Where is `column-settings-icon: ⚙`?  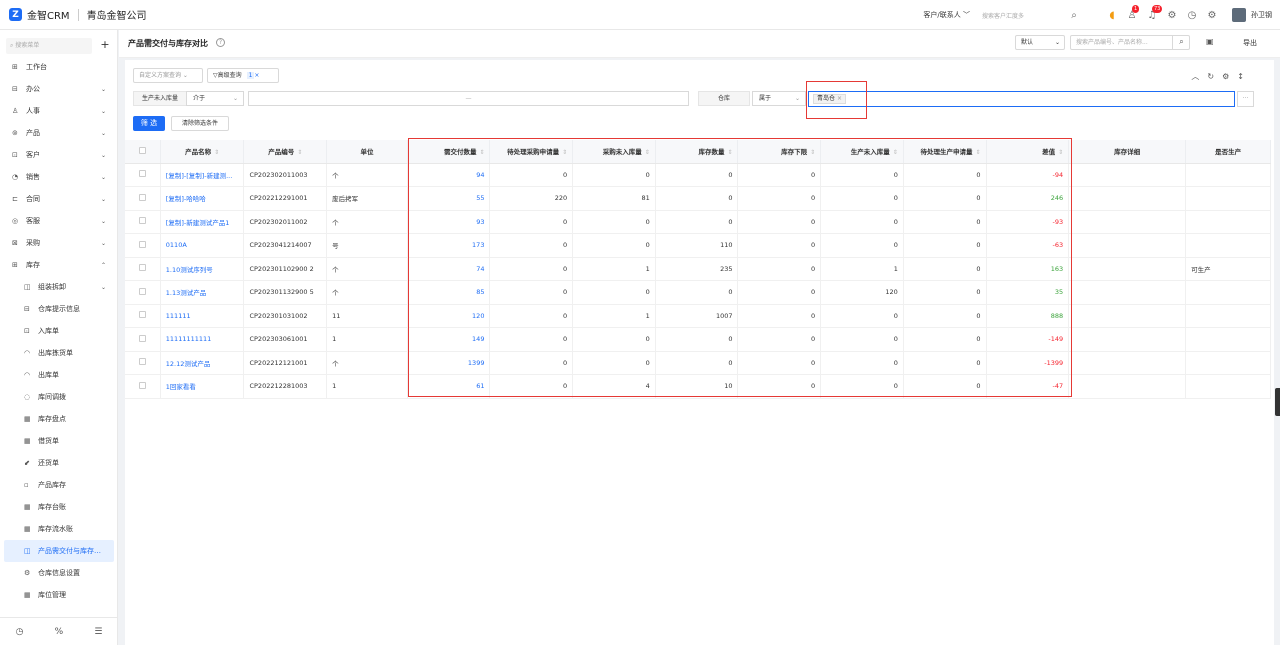
column-settings-icon: ⚙ is located at coordinates (1229, 76).